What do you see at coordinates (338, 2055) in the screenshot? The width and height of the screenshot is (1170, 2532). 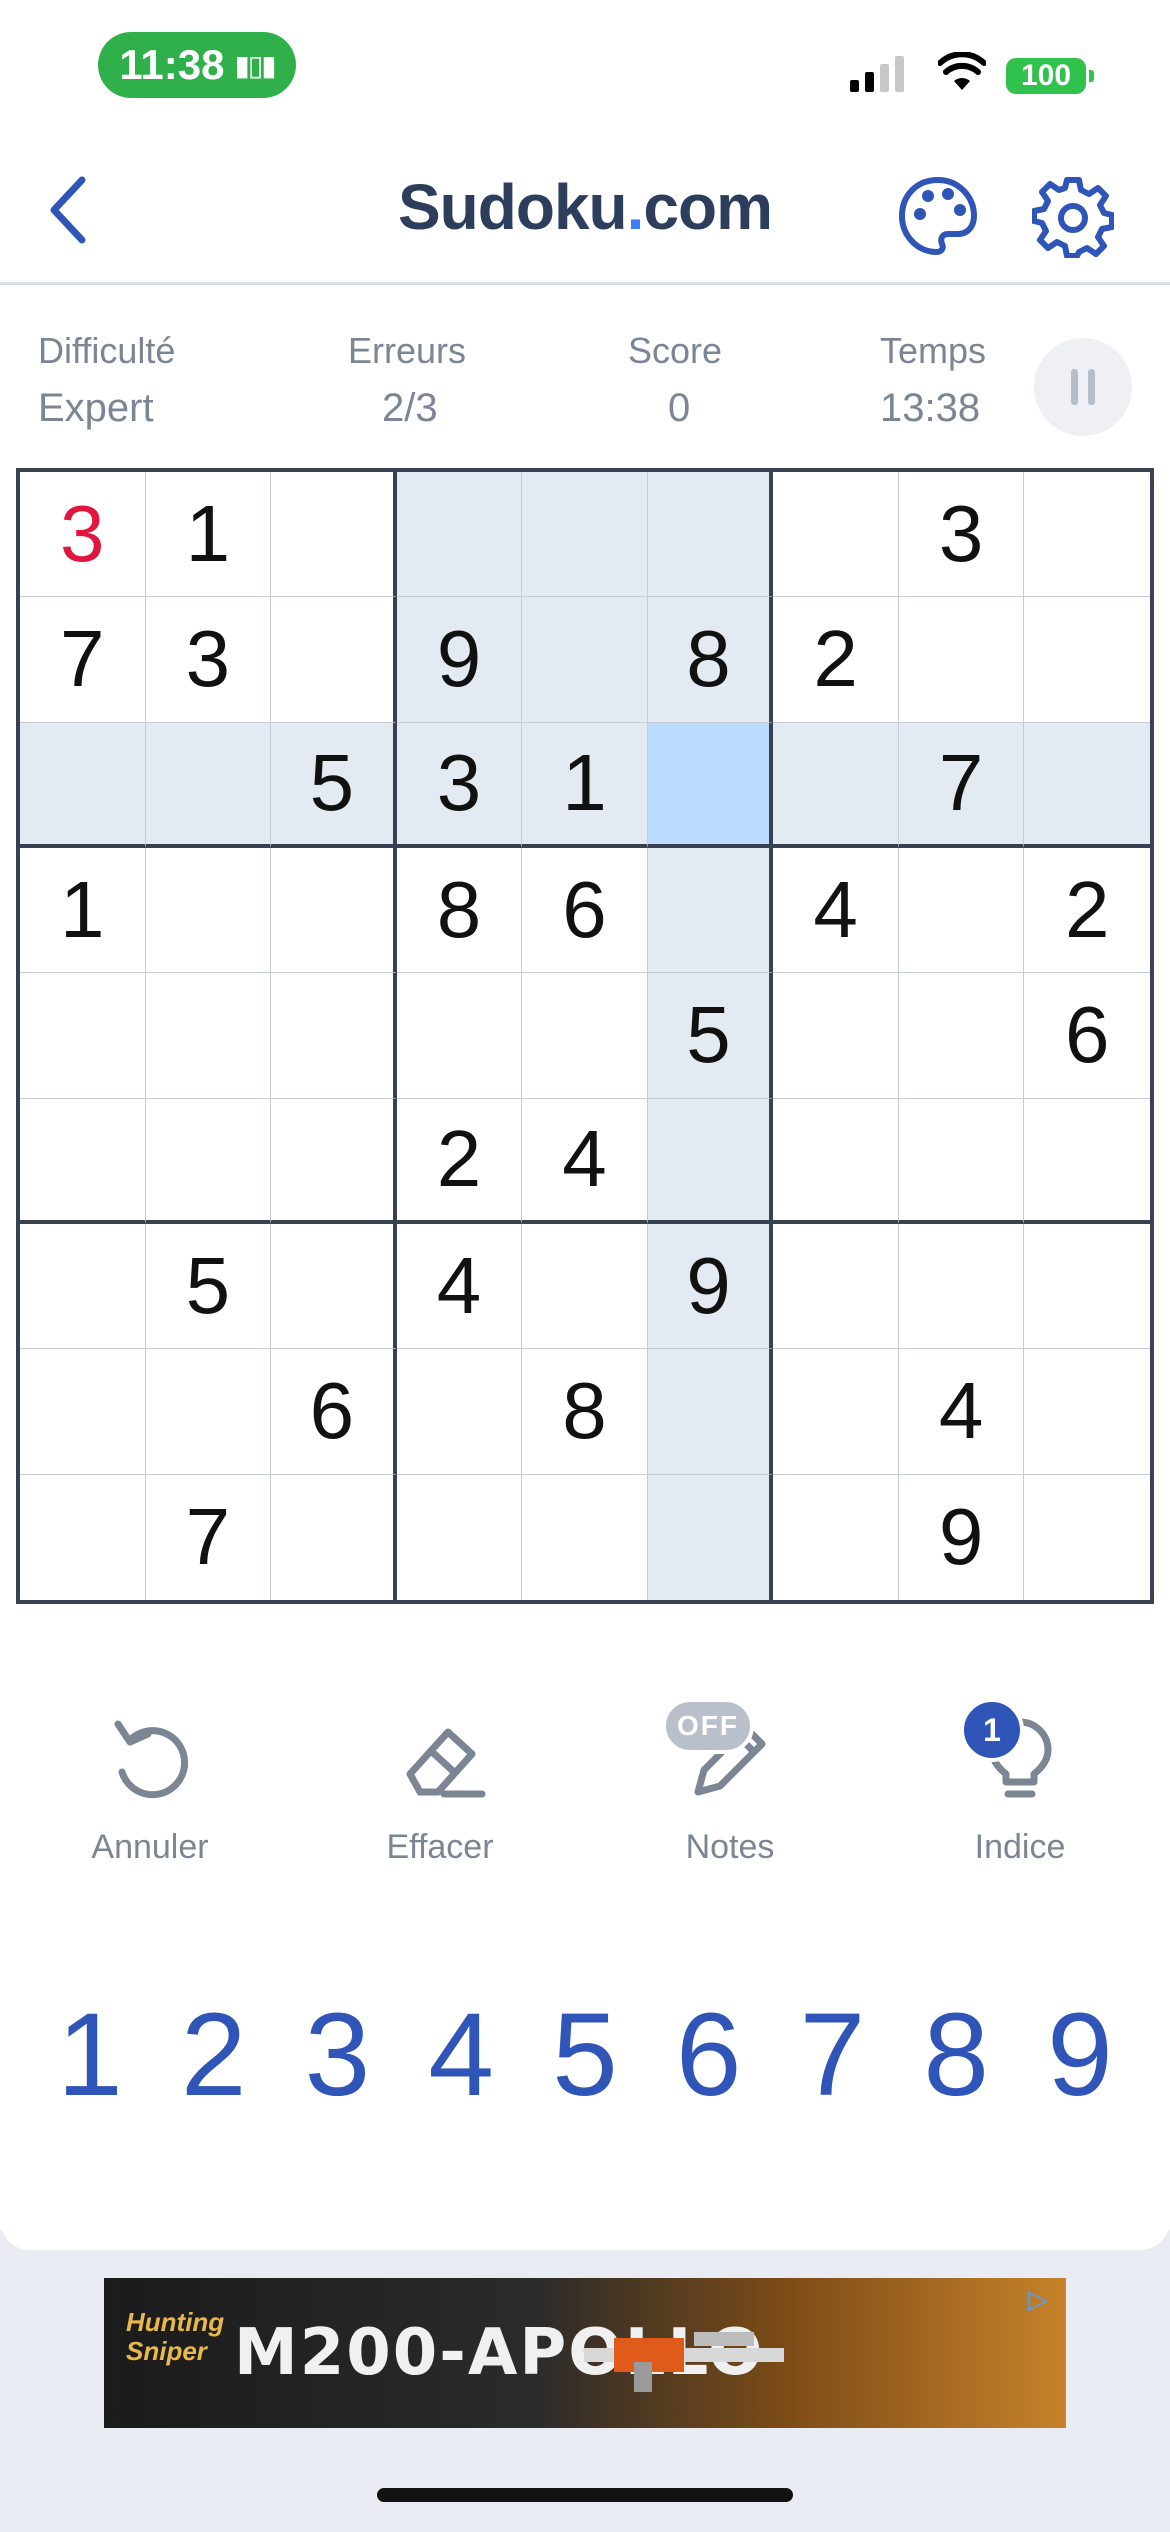 I see `number-button: 3` at bounding box center [338, 2055].